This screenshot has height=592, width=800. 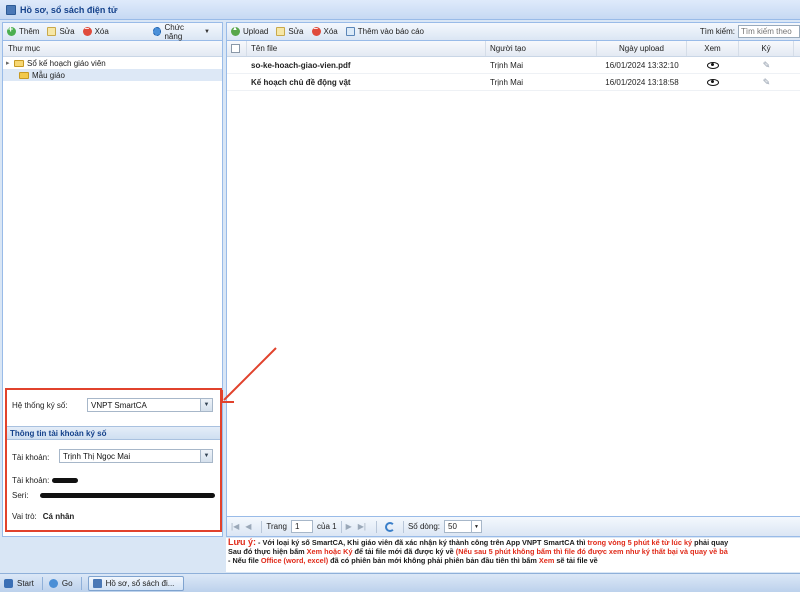 What do you see at coordinates (69, 9) in the screenshot?
I see `window-title: Hồ sơ, sổ sách điện tử` at bounding box center [69, 9].